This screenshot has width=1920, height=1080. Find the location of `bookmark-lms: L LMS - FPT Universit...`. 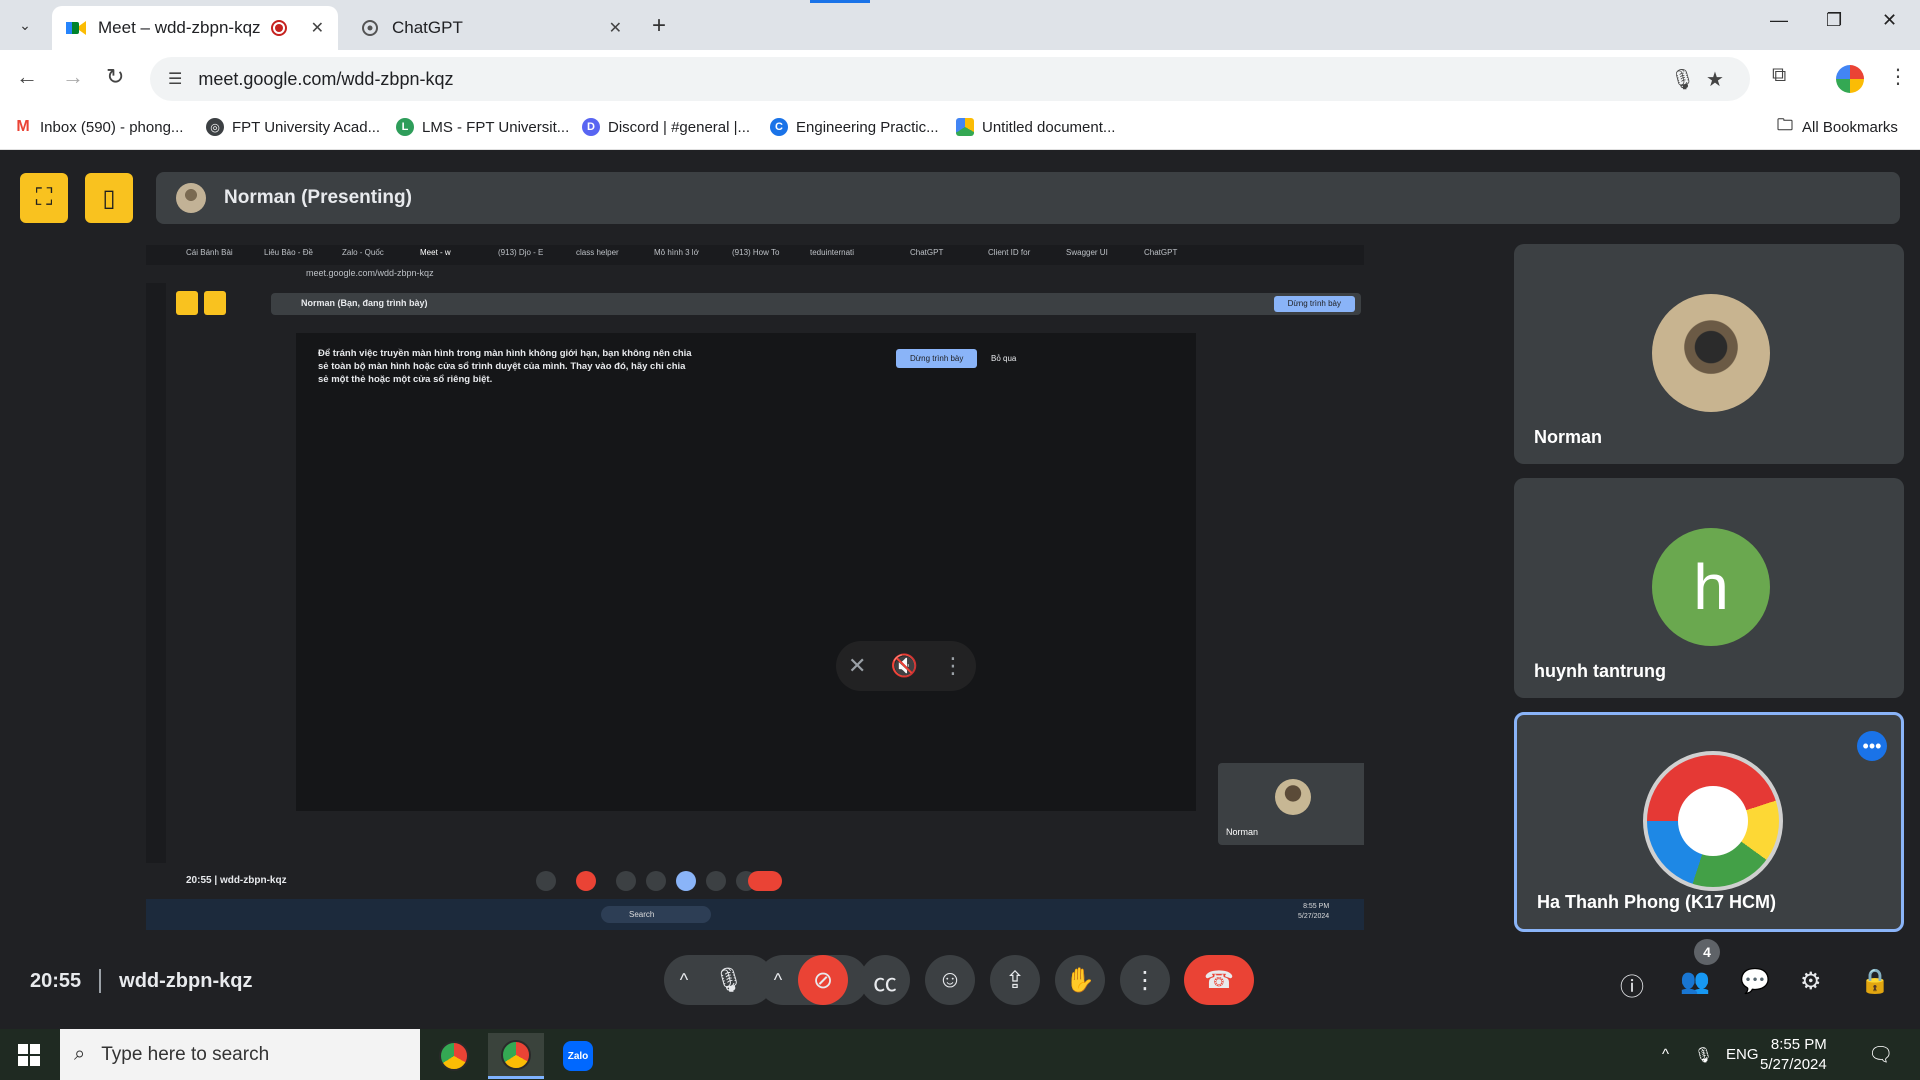

bookmark-lms: L LMS - FPT Universit... is located at coordinates (482, 127).